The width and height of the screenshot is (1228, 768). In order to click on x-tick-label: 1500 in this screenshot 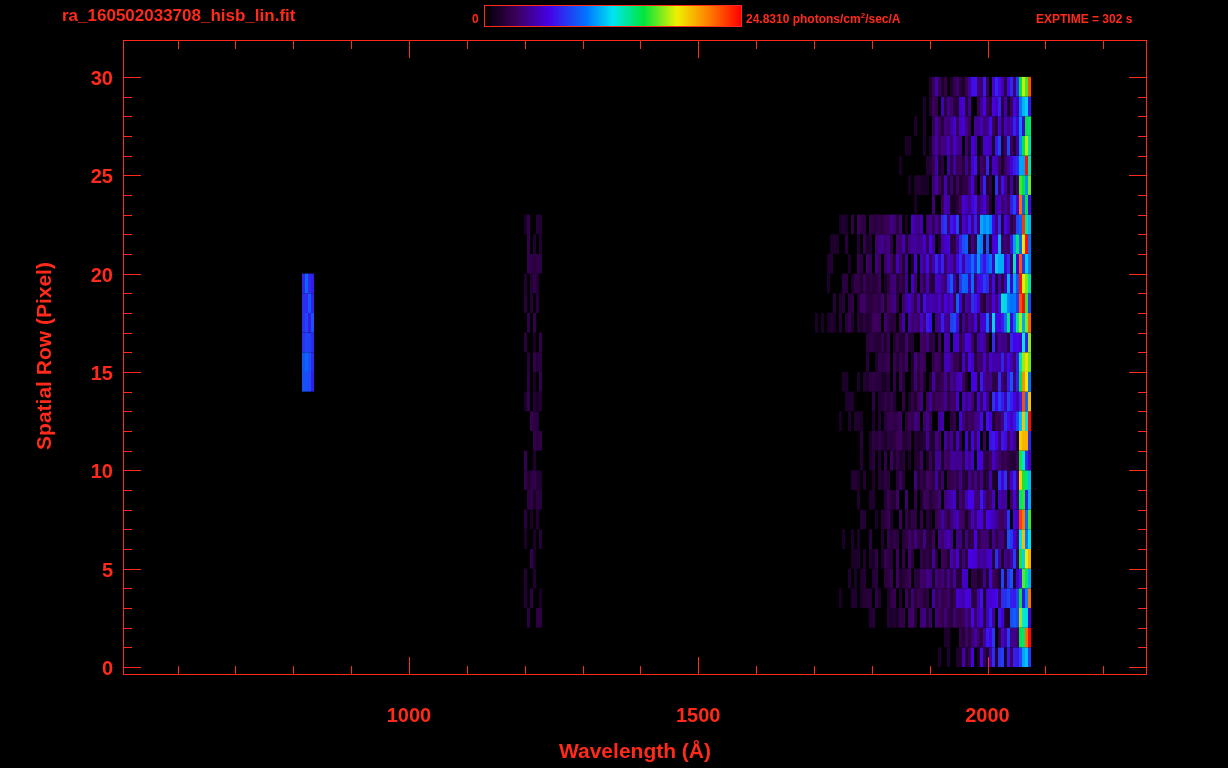, I will do `click(698, 715)`.